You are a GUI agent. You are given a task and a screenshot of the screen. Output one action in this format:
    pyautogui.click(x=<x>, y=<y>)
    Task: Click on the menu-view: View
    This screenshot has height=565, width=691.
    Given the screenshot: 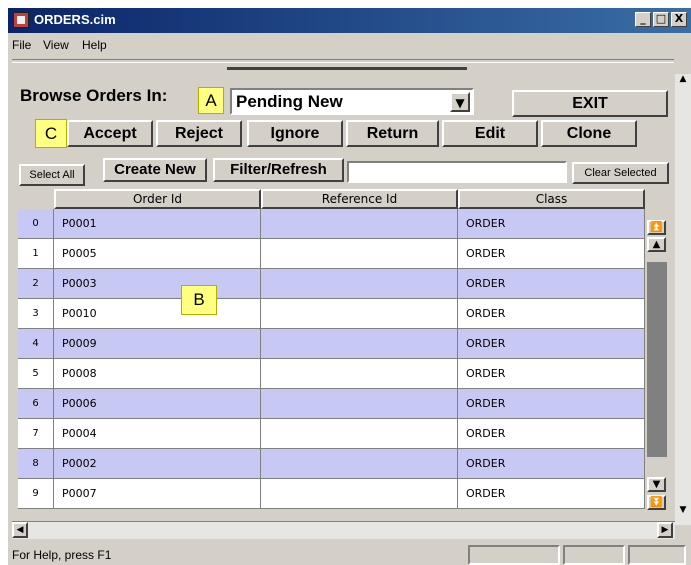 What is the action you would take?
    pyautogui.click(x=56, y=45)
    